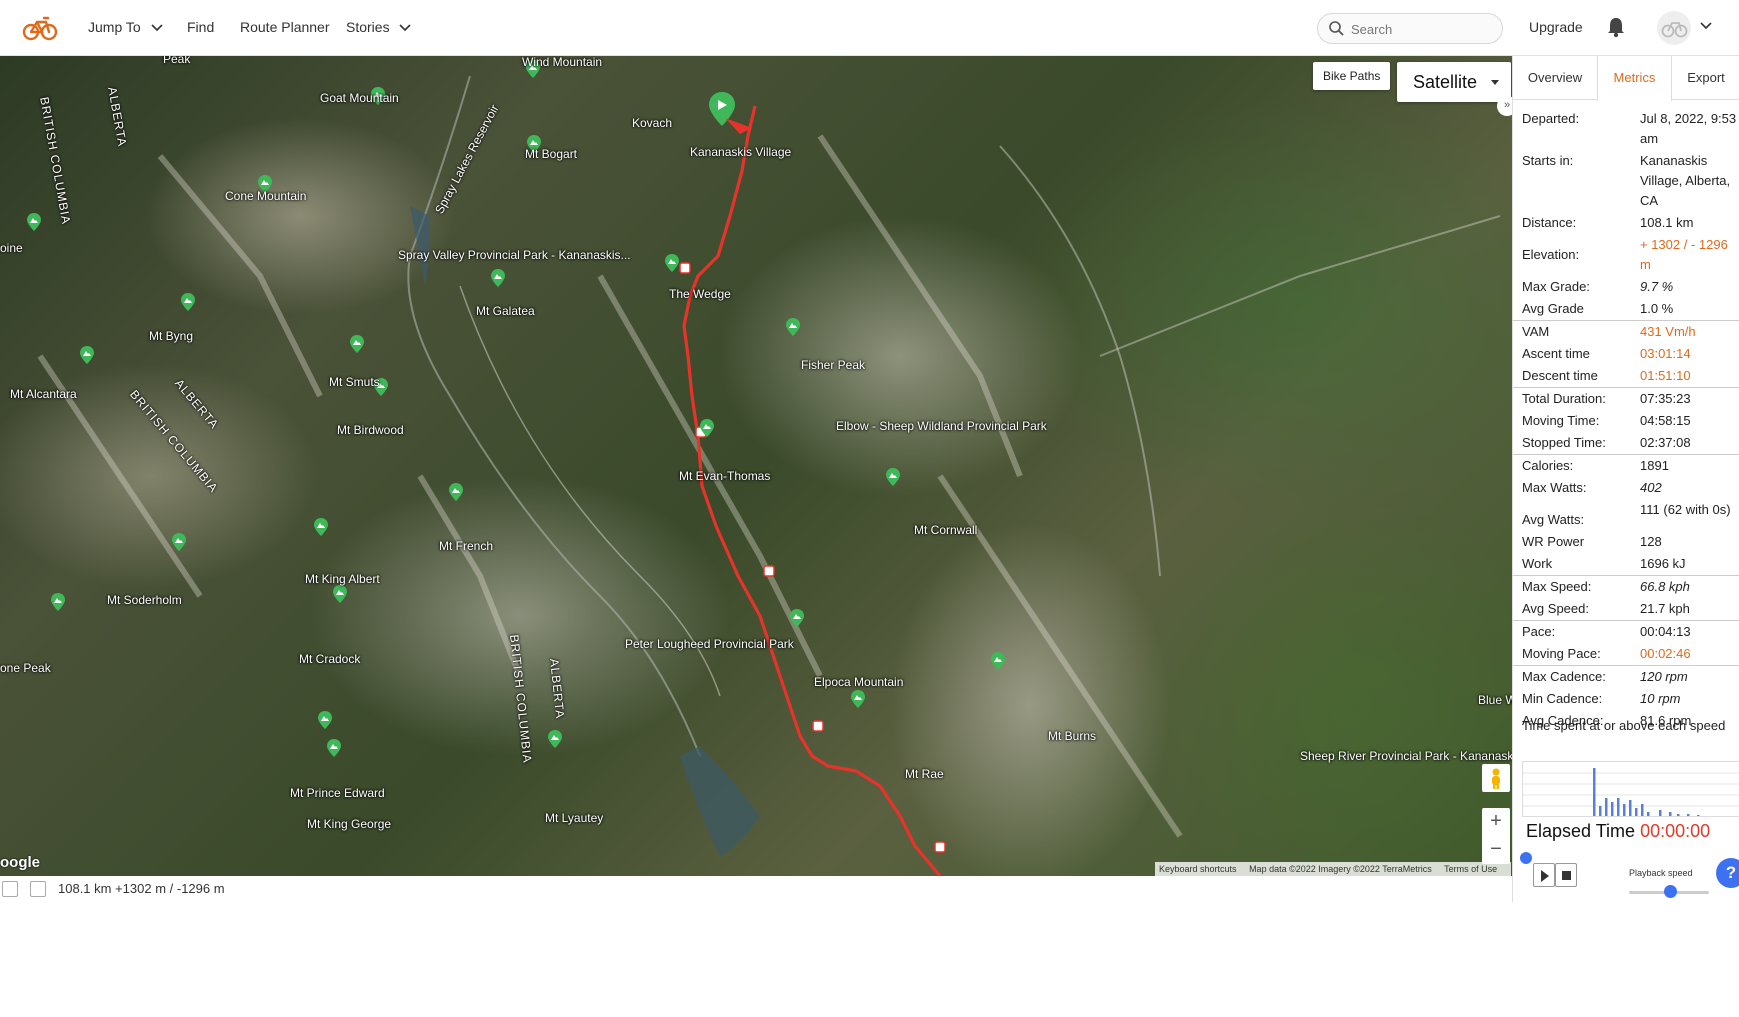  What do you see at coordinates (285, 27) in the screenshot?
I see `nav-route-planner: Route Planner` at bounding box center [285, 27].